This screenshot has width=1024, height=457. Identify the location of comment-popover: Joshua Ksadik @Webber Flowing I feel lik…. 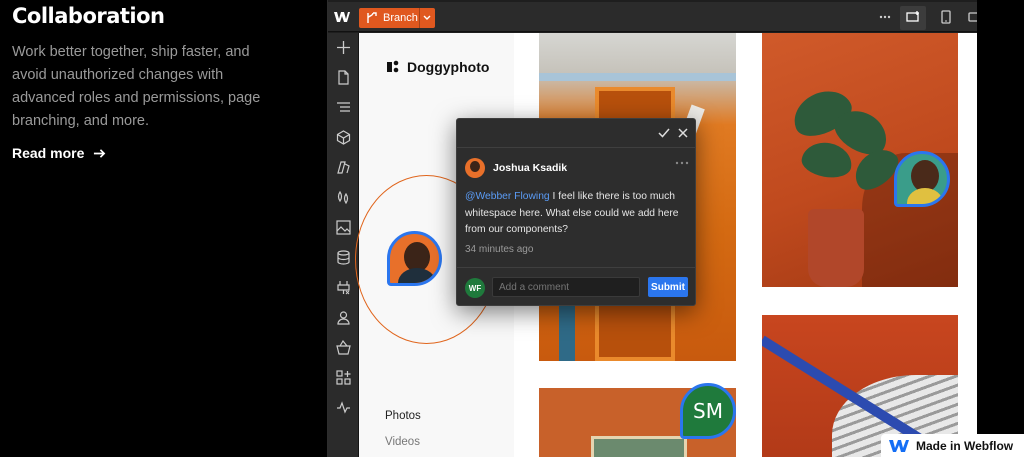
(576, 212).